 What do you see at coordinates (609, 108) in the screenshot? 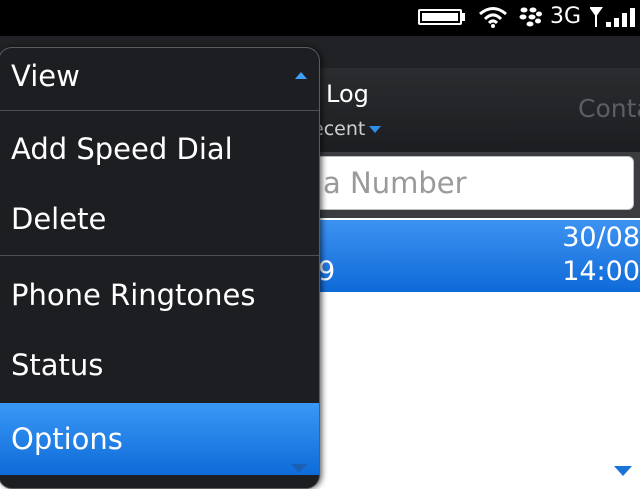
I see `tab-contacts: Conta` at bounding box center [609, 108].